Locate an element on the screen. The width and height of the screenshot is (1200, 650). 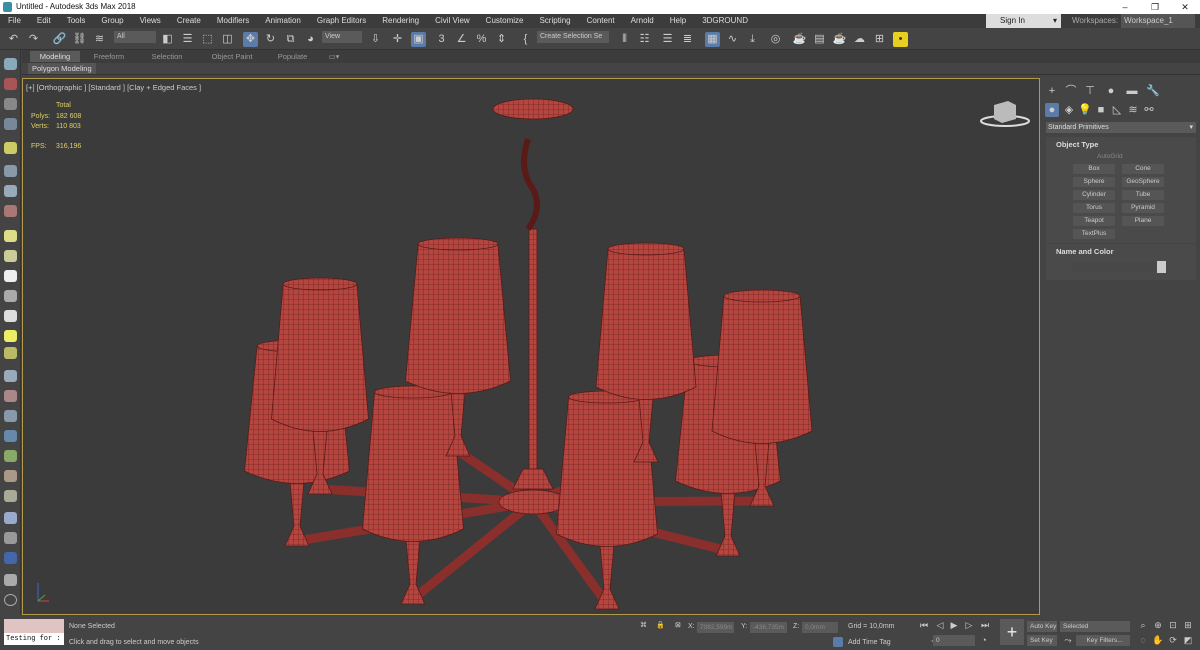
camera-icon is located at coordinates (10, 171).